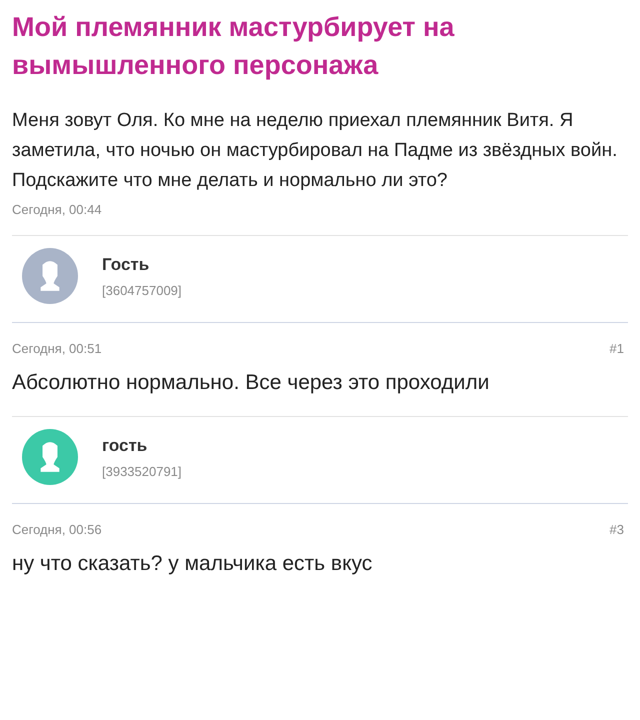 This screenshot has width=640, height=720. What do you see at coordinates (57, 529) in the screenshot?
I see `answer-date: Сегодня, 00:56` at bounding box center [57, 529].